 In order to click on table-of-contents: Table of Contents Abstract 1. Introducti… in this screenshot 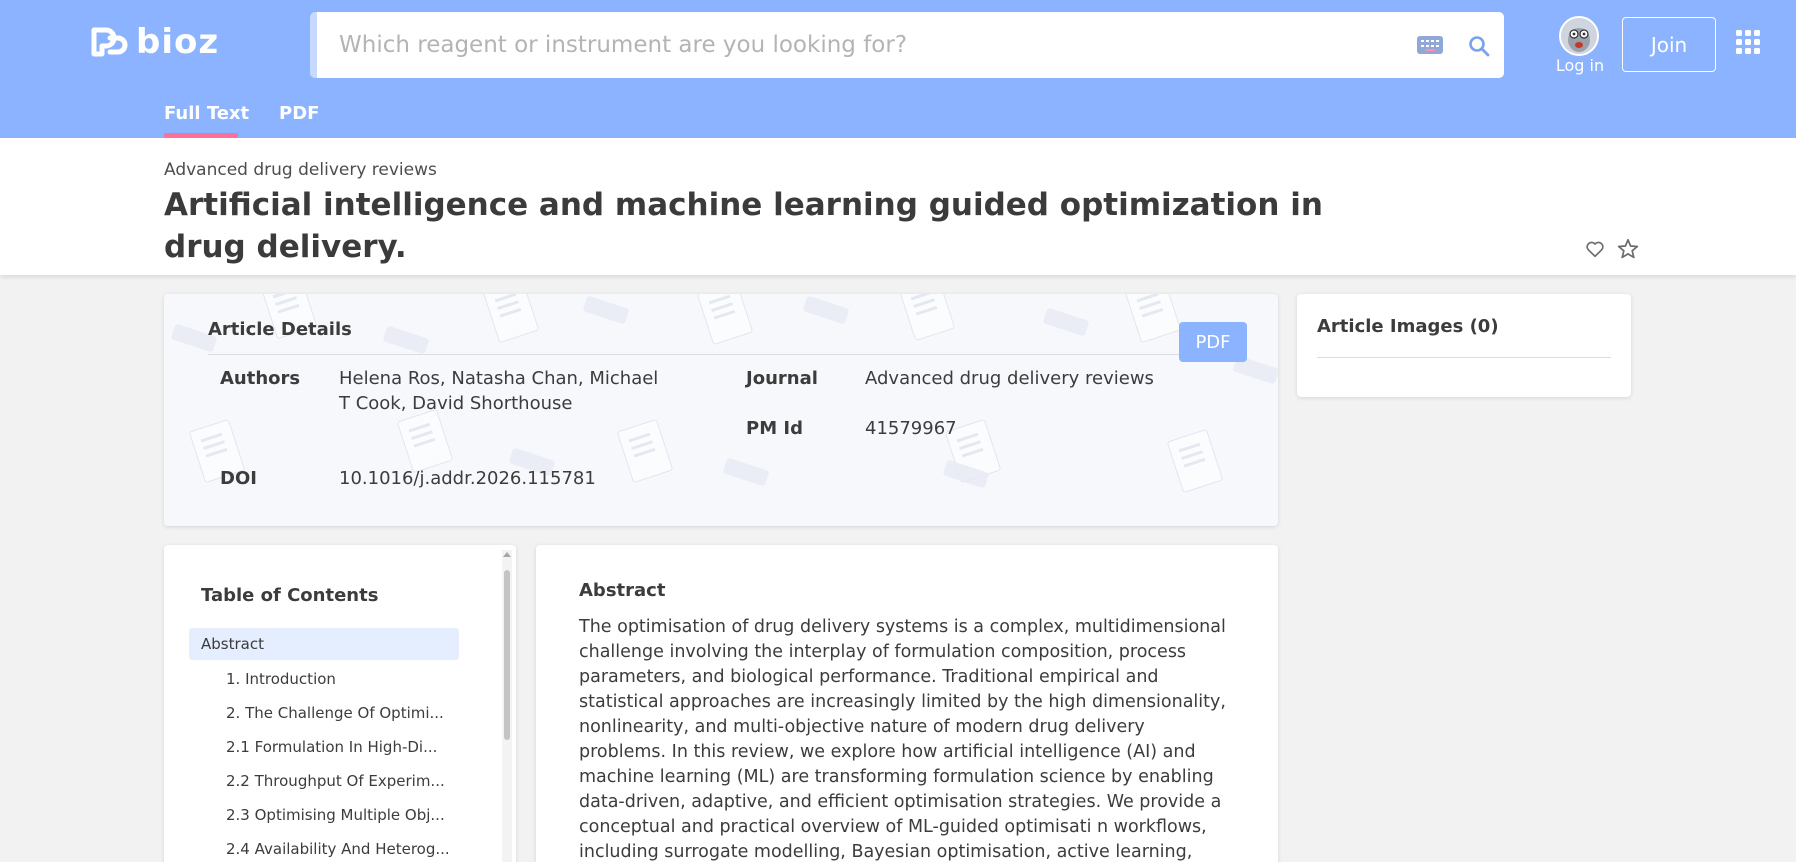, I will do `click(340, 703)`.